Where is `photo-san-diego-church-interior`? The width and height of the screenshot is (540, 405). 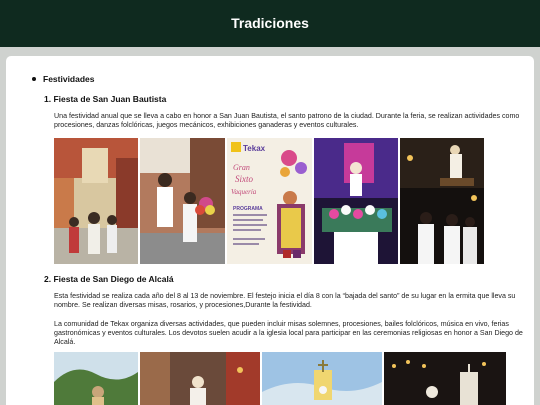
photo-san-diego-church-interior is located at coordinates (200, 378).